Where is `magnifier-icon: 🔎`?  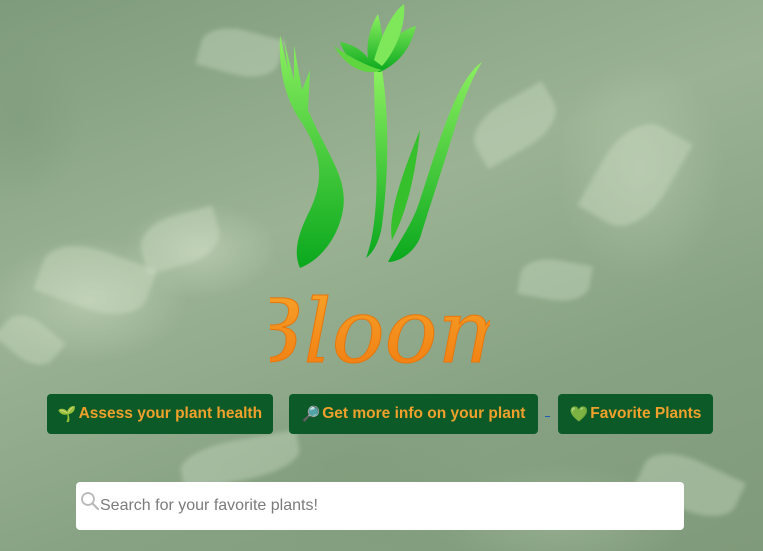
magnifier-icon: 🔎 is located at coordinates (311, 414).